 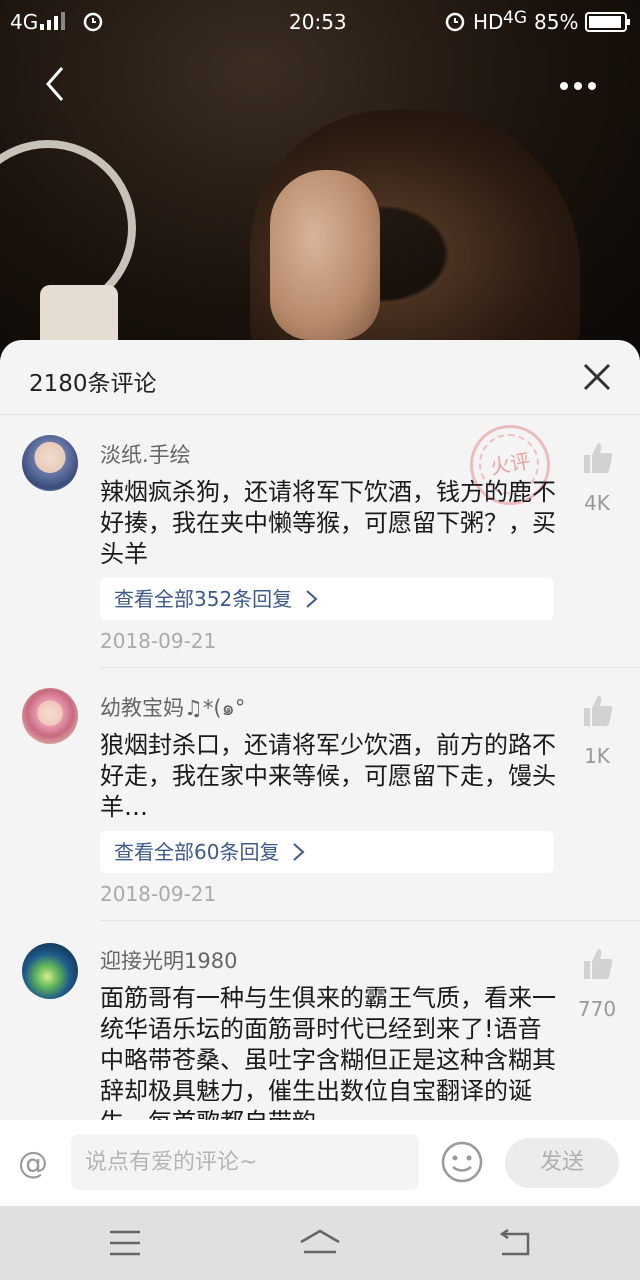 I want to click on system-nav-bar, so click(x=320, y=1243).